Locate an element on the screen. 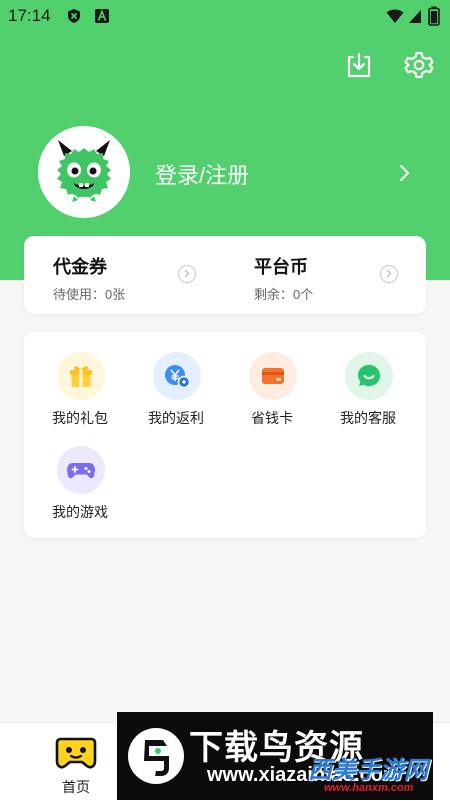 The image size is (450, 801). avatar is located at coordinates (84, 172).